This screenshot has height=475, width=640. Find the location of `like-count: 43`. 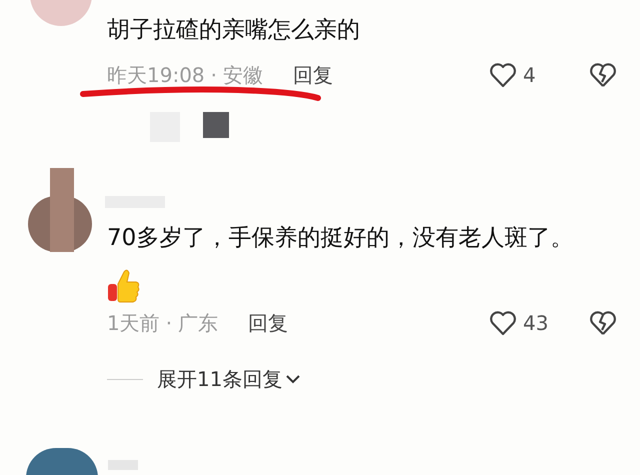

like-count: 43 is located at coordinates (536, 323).